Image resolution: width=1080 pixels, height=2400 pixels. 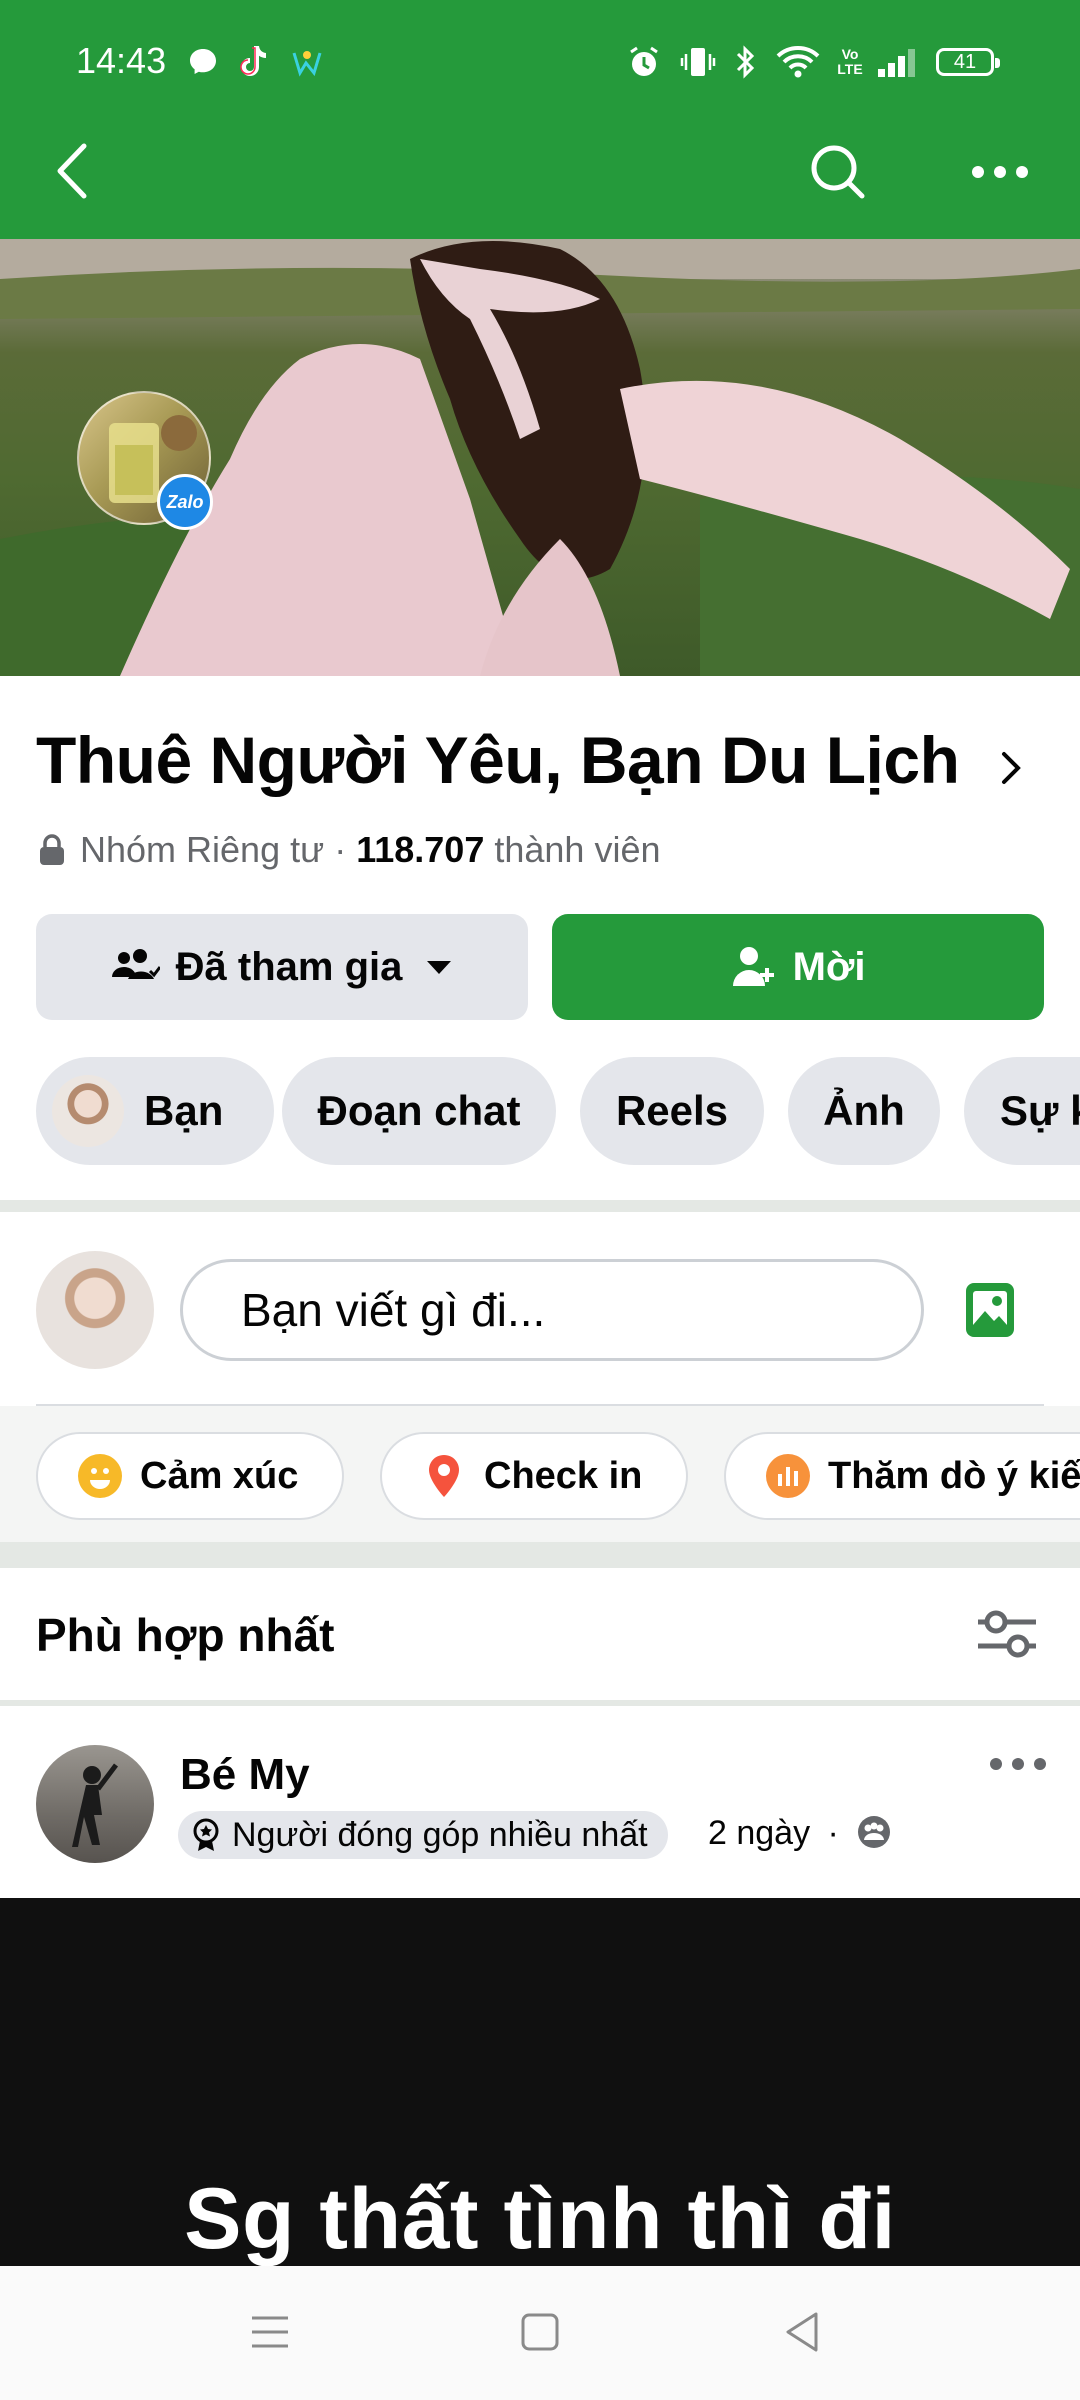 What do you see at coordinates (759, 1833) in the screenshot?
I see `post-time: 2 ngày` at bounding box center [759, 1833].